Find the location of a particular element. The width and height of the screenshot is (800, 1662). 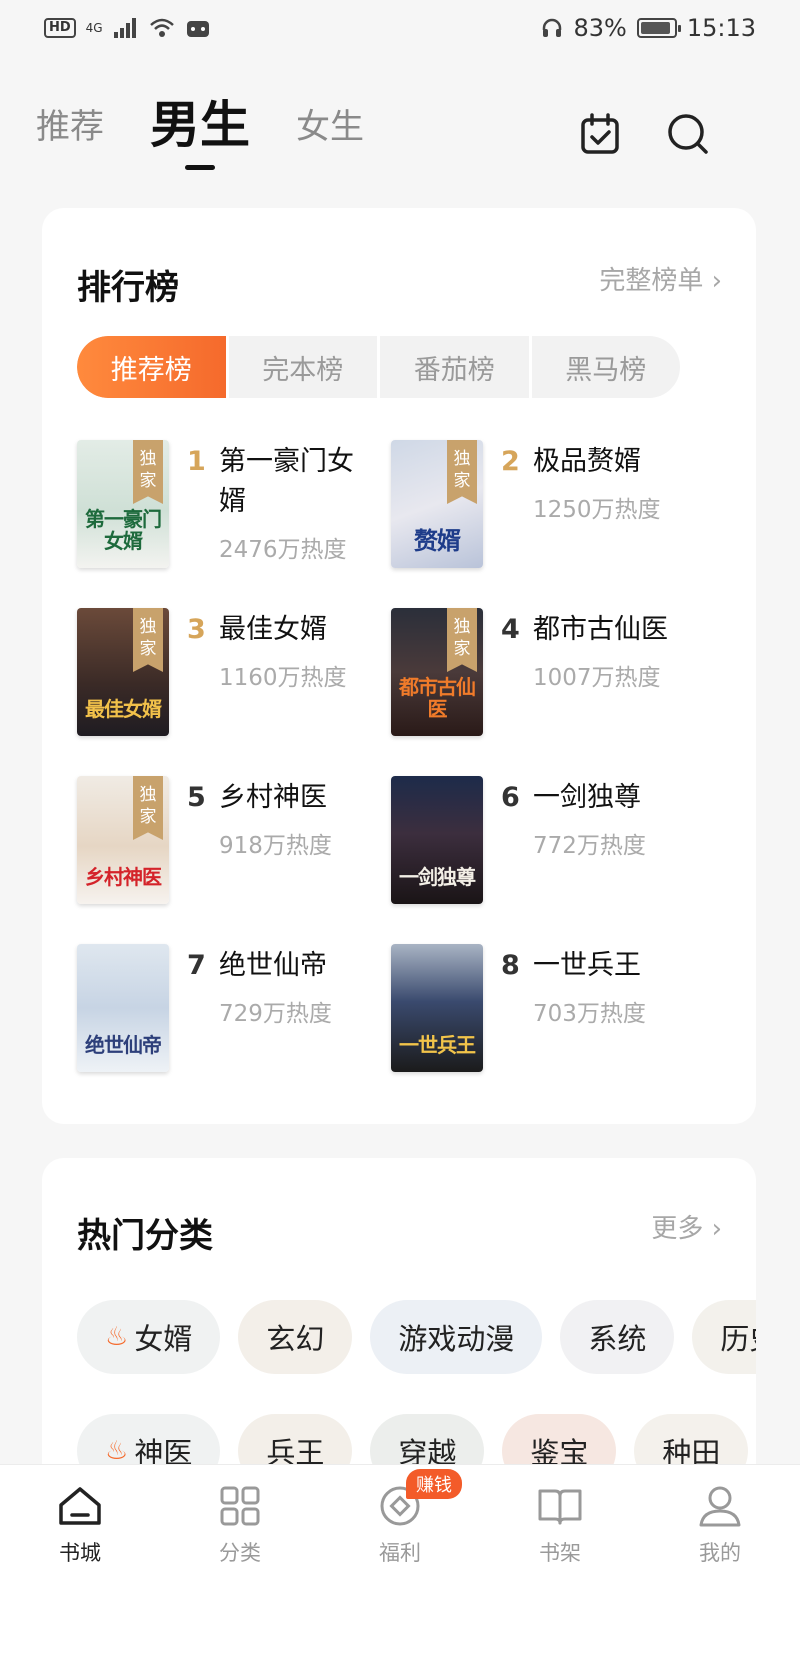

ranking-title: 排行榜 is located at coordinates (128, 288).